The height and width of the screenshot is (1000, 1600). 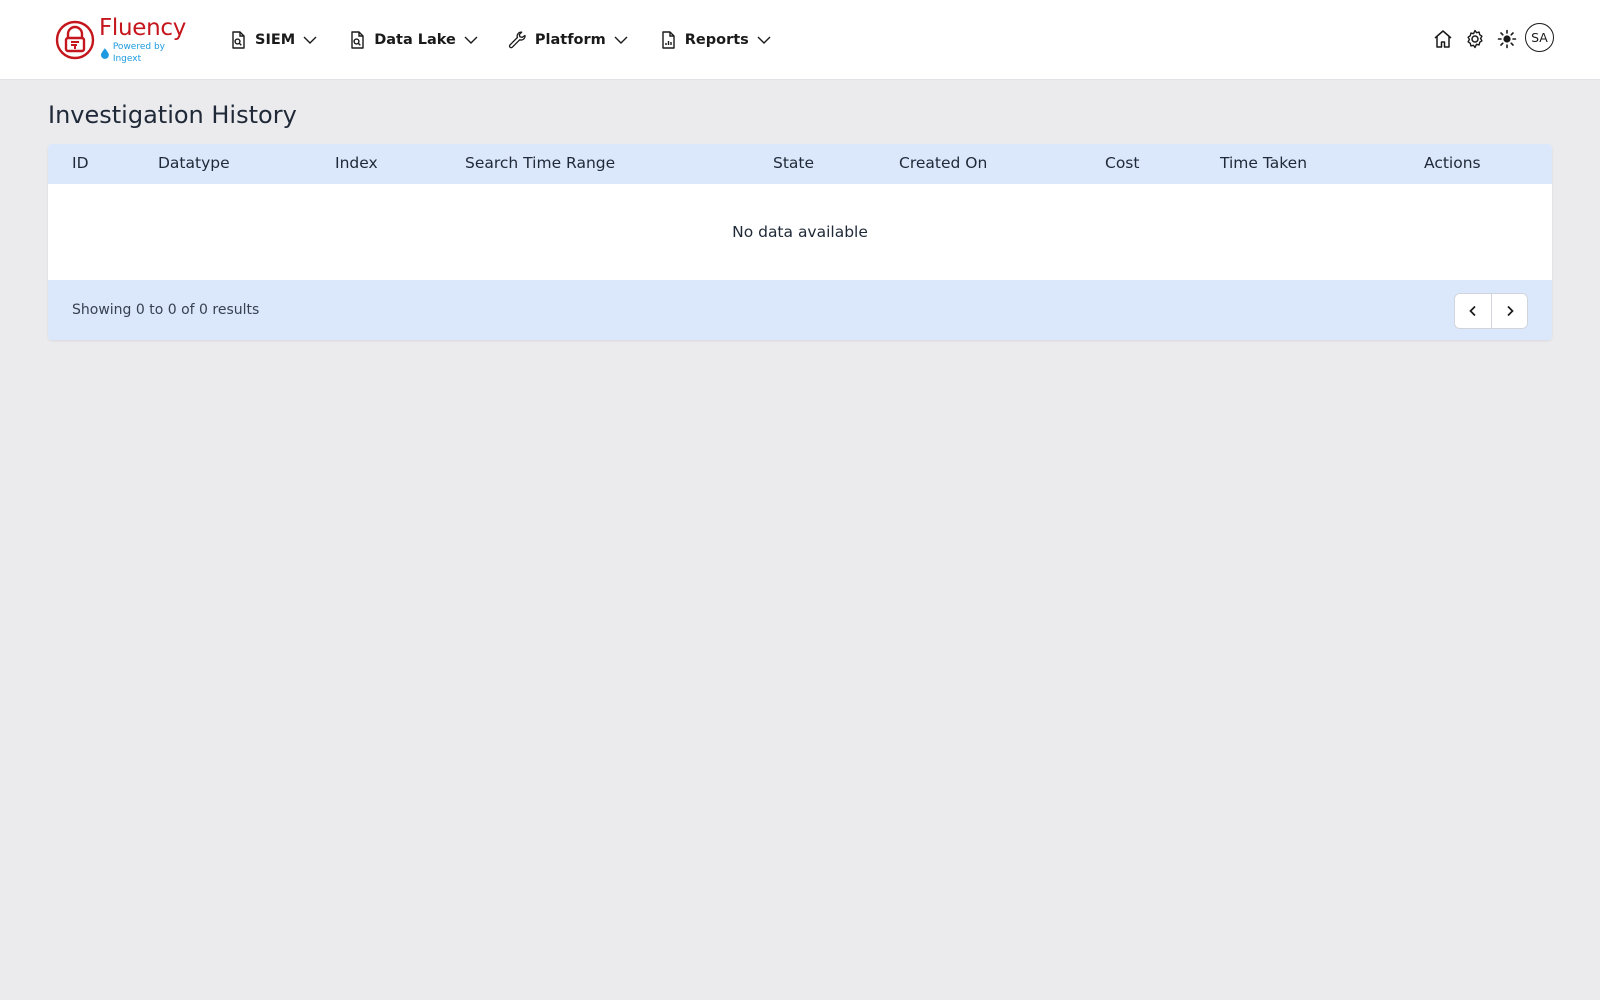 I want to click on fluency-logo-icon, so click(x=75, y=40).